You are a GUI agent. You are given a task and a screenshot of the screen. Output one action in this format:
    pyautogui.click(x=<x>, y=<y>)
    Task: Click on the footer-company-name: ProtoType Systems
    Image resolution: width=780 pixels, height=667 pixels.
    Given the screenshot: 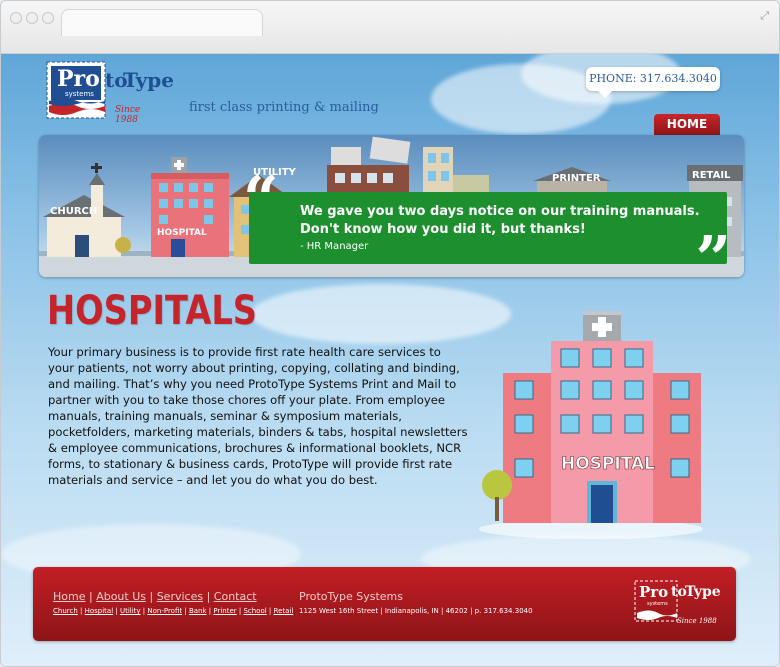 What is the action you would take?
    pyautogui.click(x=351, y=596)
    